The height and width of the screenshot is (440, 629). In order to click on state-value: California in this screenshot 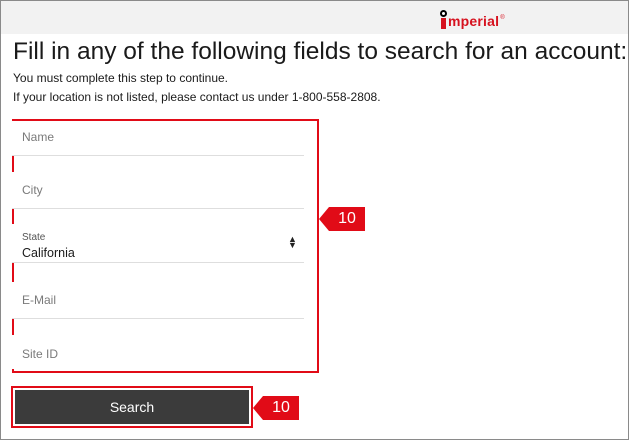, I will do `click(48, 253)`.